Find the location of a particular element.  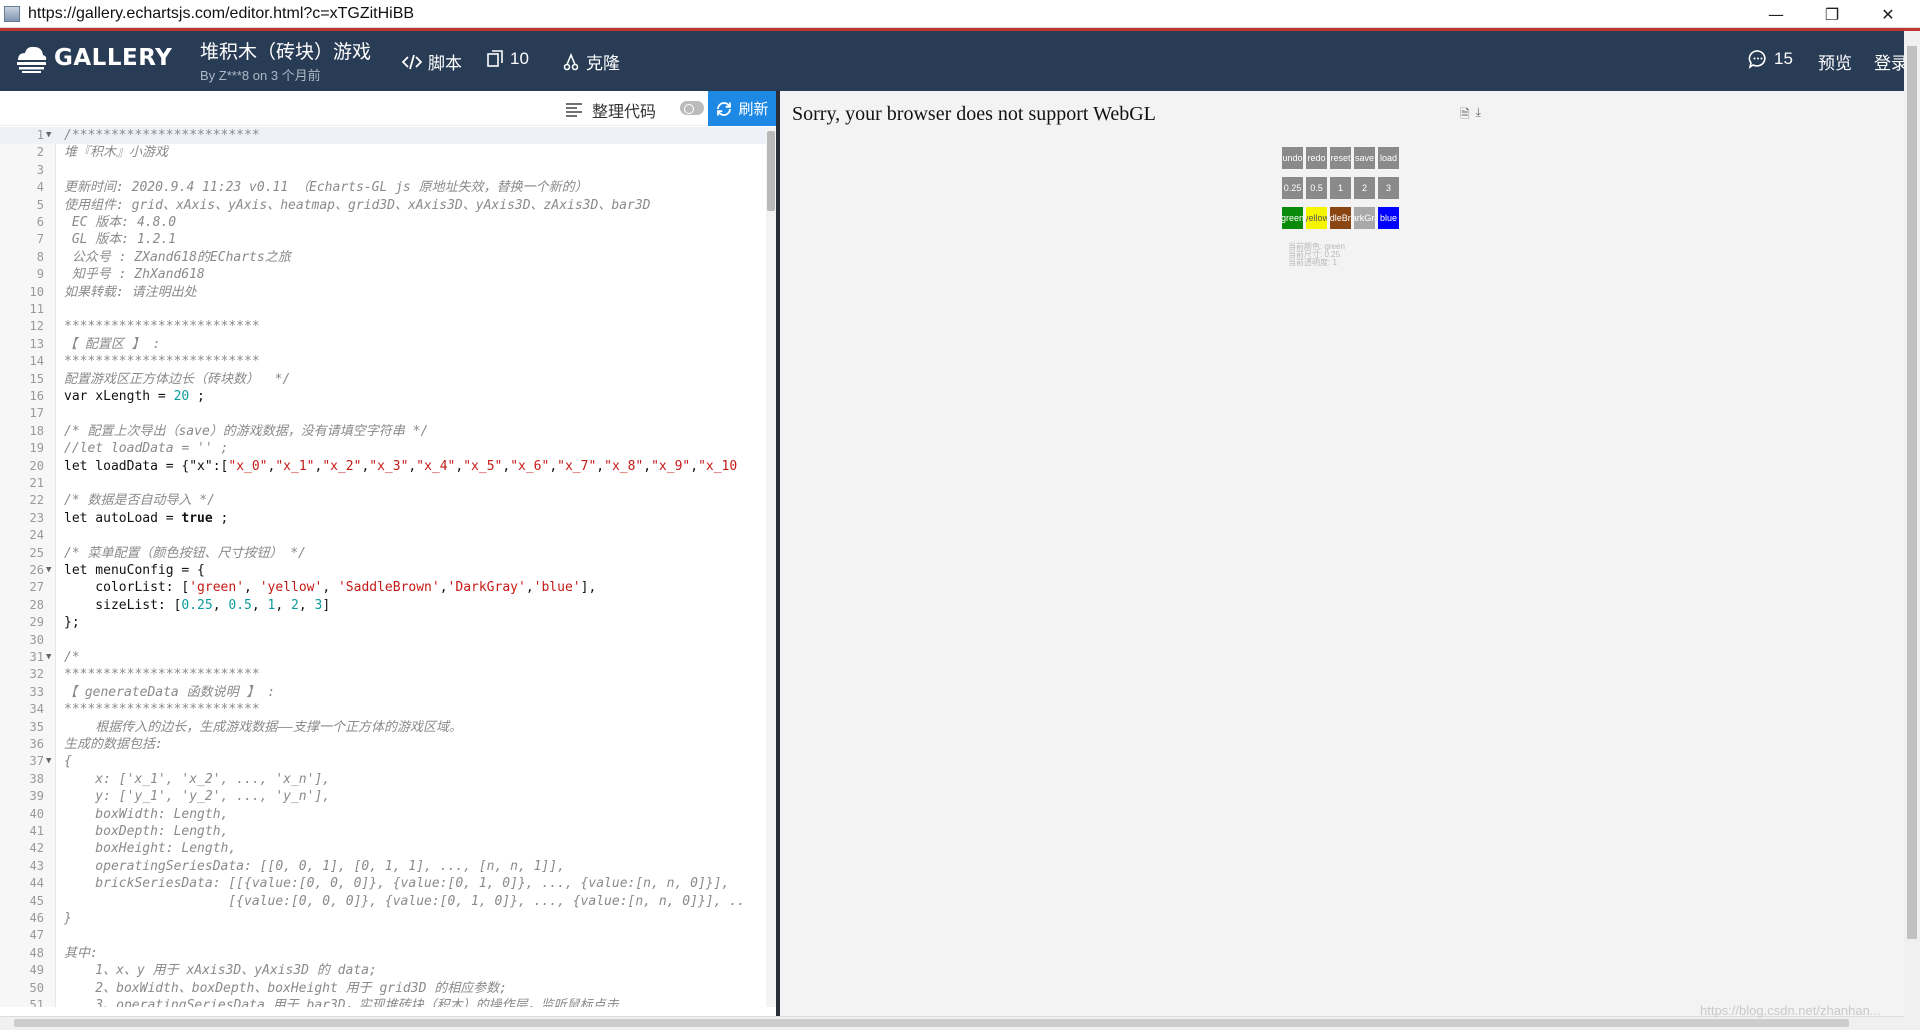

code-line: 42 boxHeight: Length, is located at coordinates (383, 848).